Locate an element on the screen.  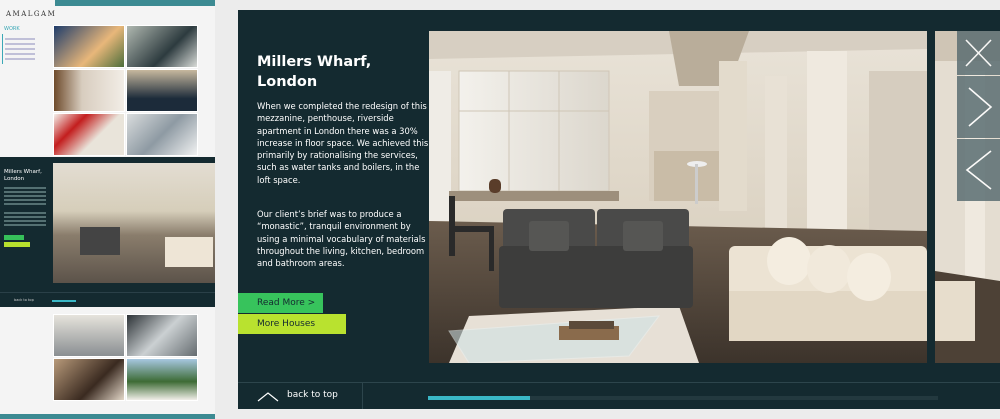
mini-armchair is located at coordinates (100, 241).